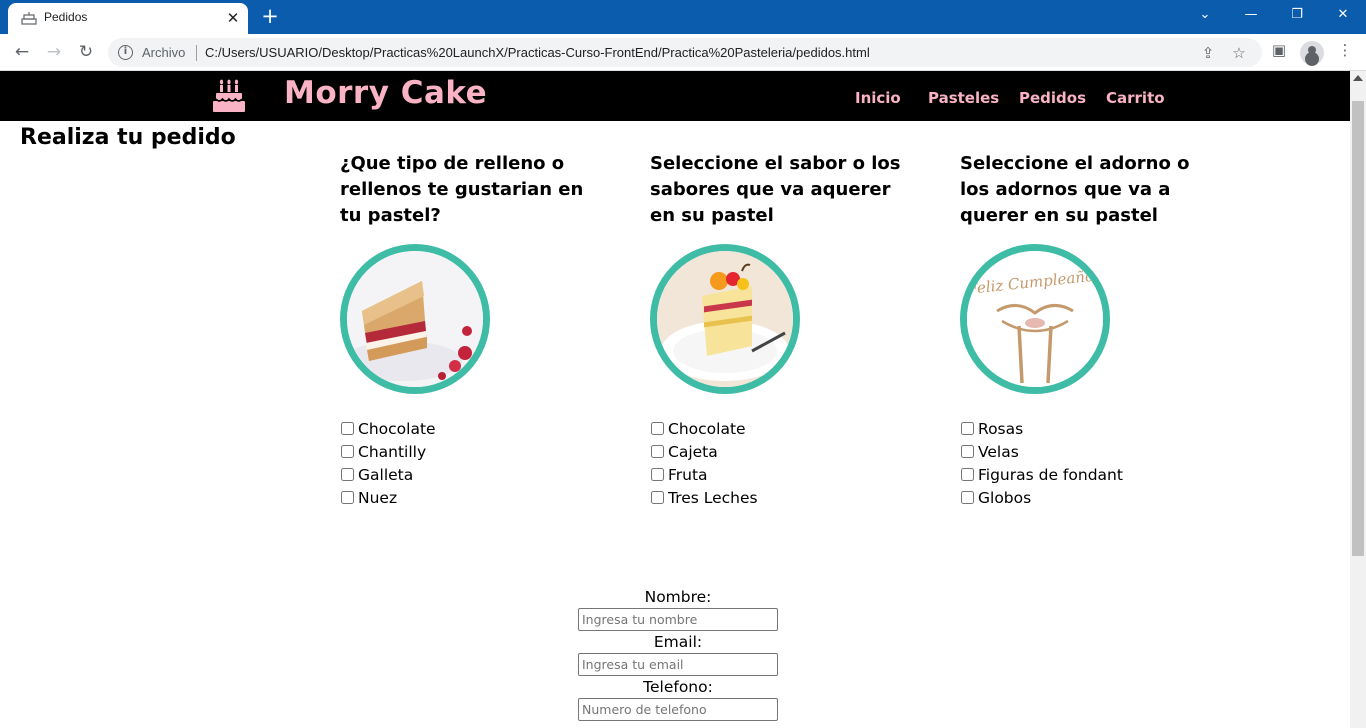  I want to click on address-scheme-label: Archivo, so click(164, 52).